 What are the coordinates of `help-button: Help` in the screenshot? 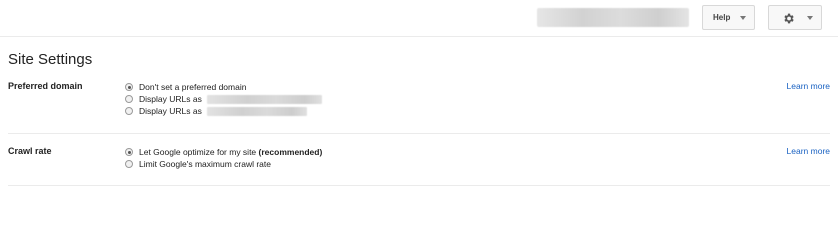 It's located at (728, 17).